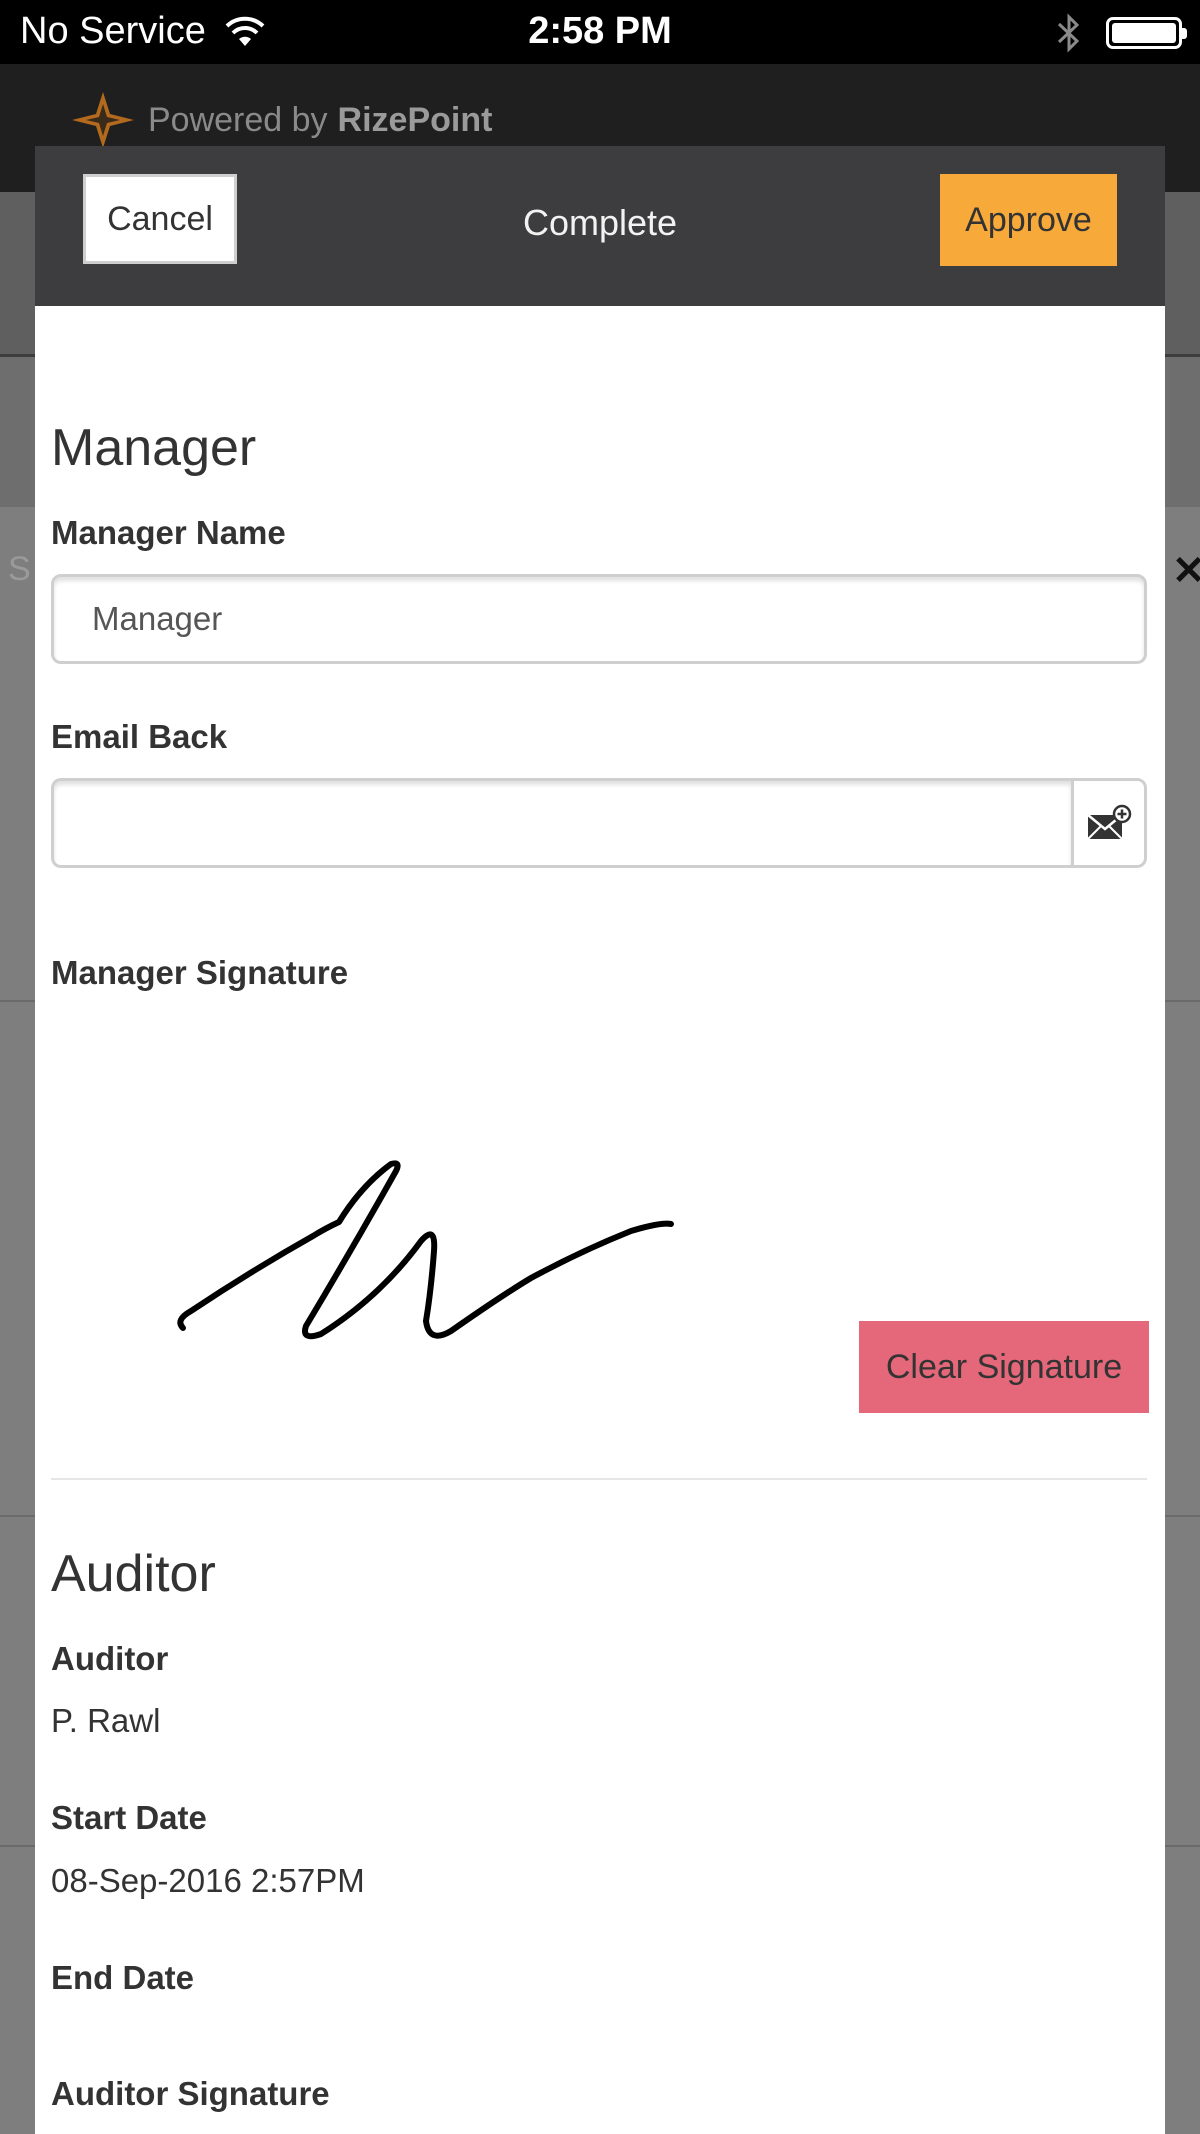  I want to click on start-date-value: 08-Sep-2016 2:57PM, so click(208, 1880).